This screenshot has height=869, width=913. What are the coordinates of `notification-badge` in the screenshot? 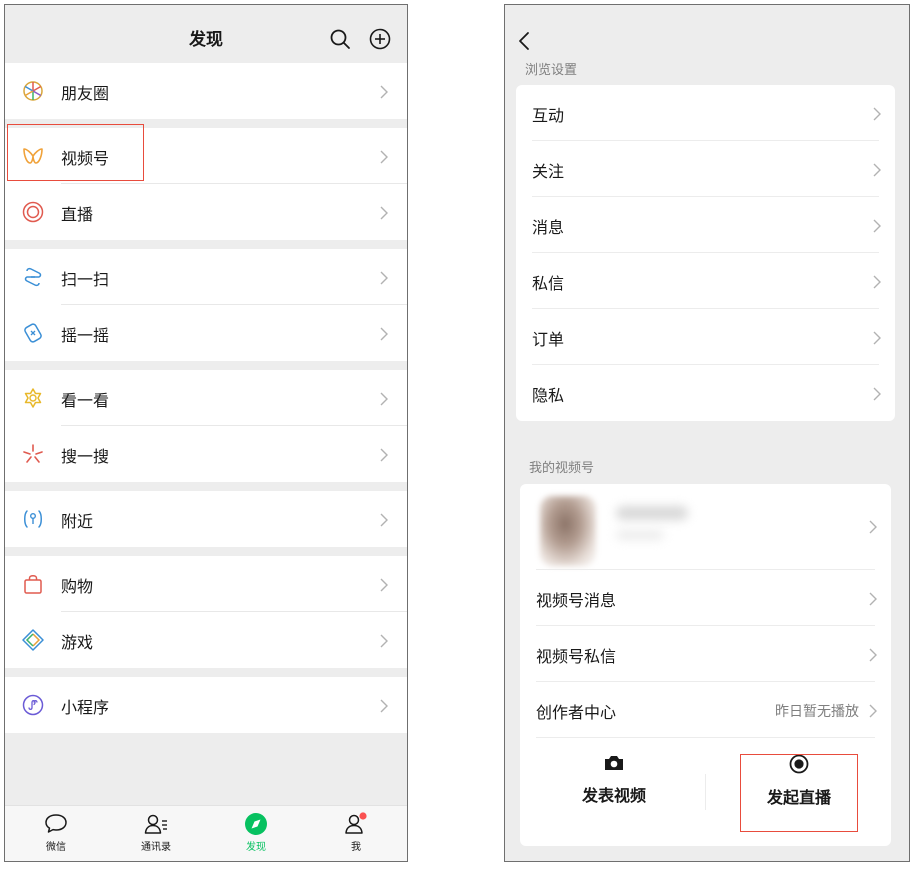 It's located at (363, 816).